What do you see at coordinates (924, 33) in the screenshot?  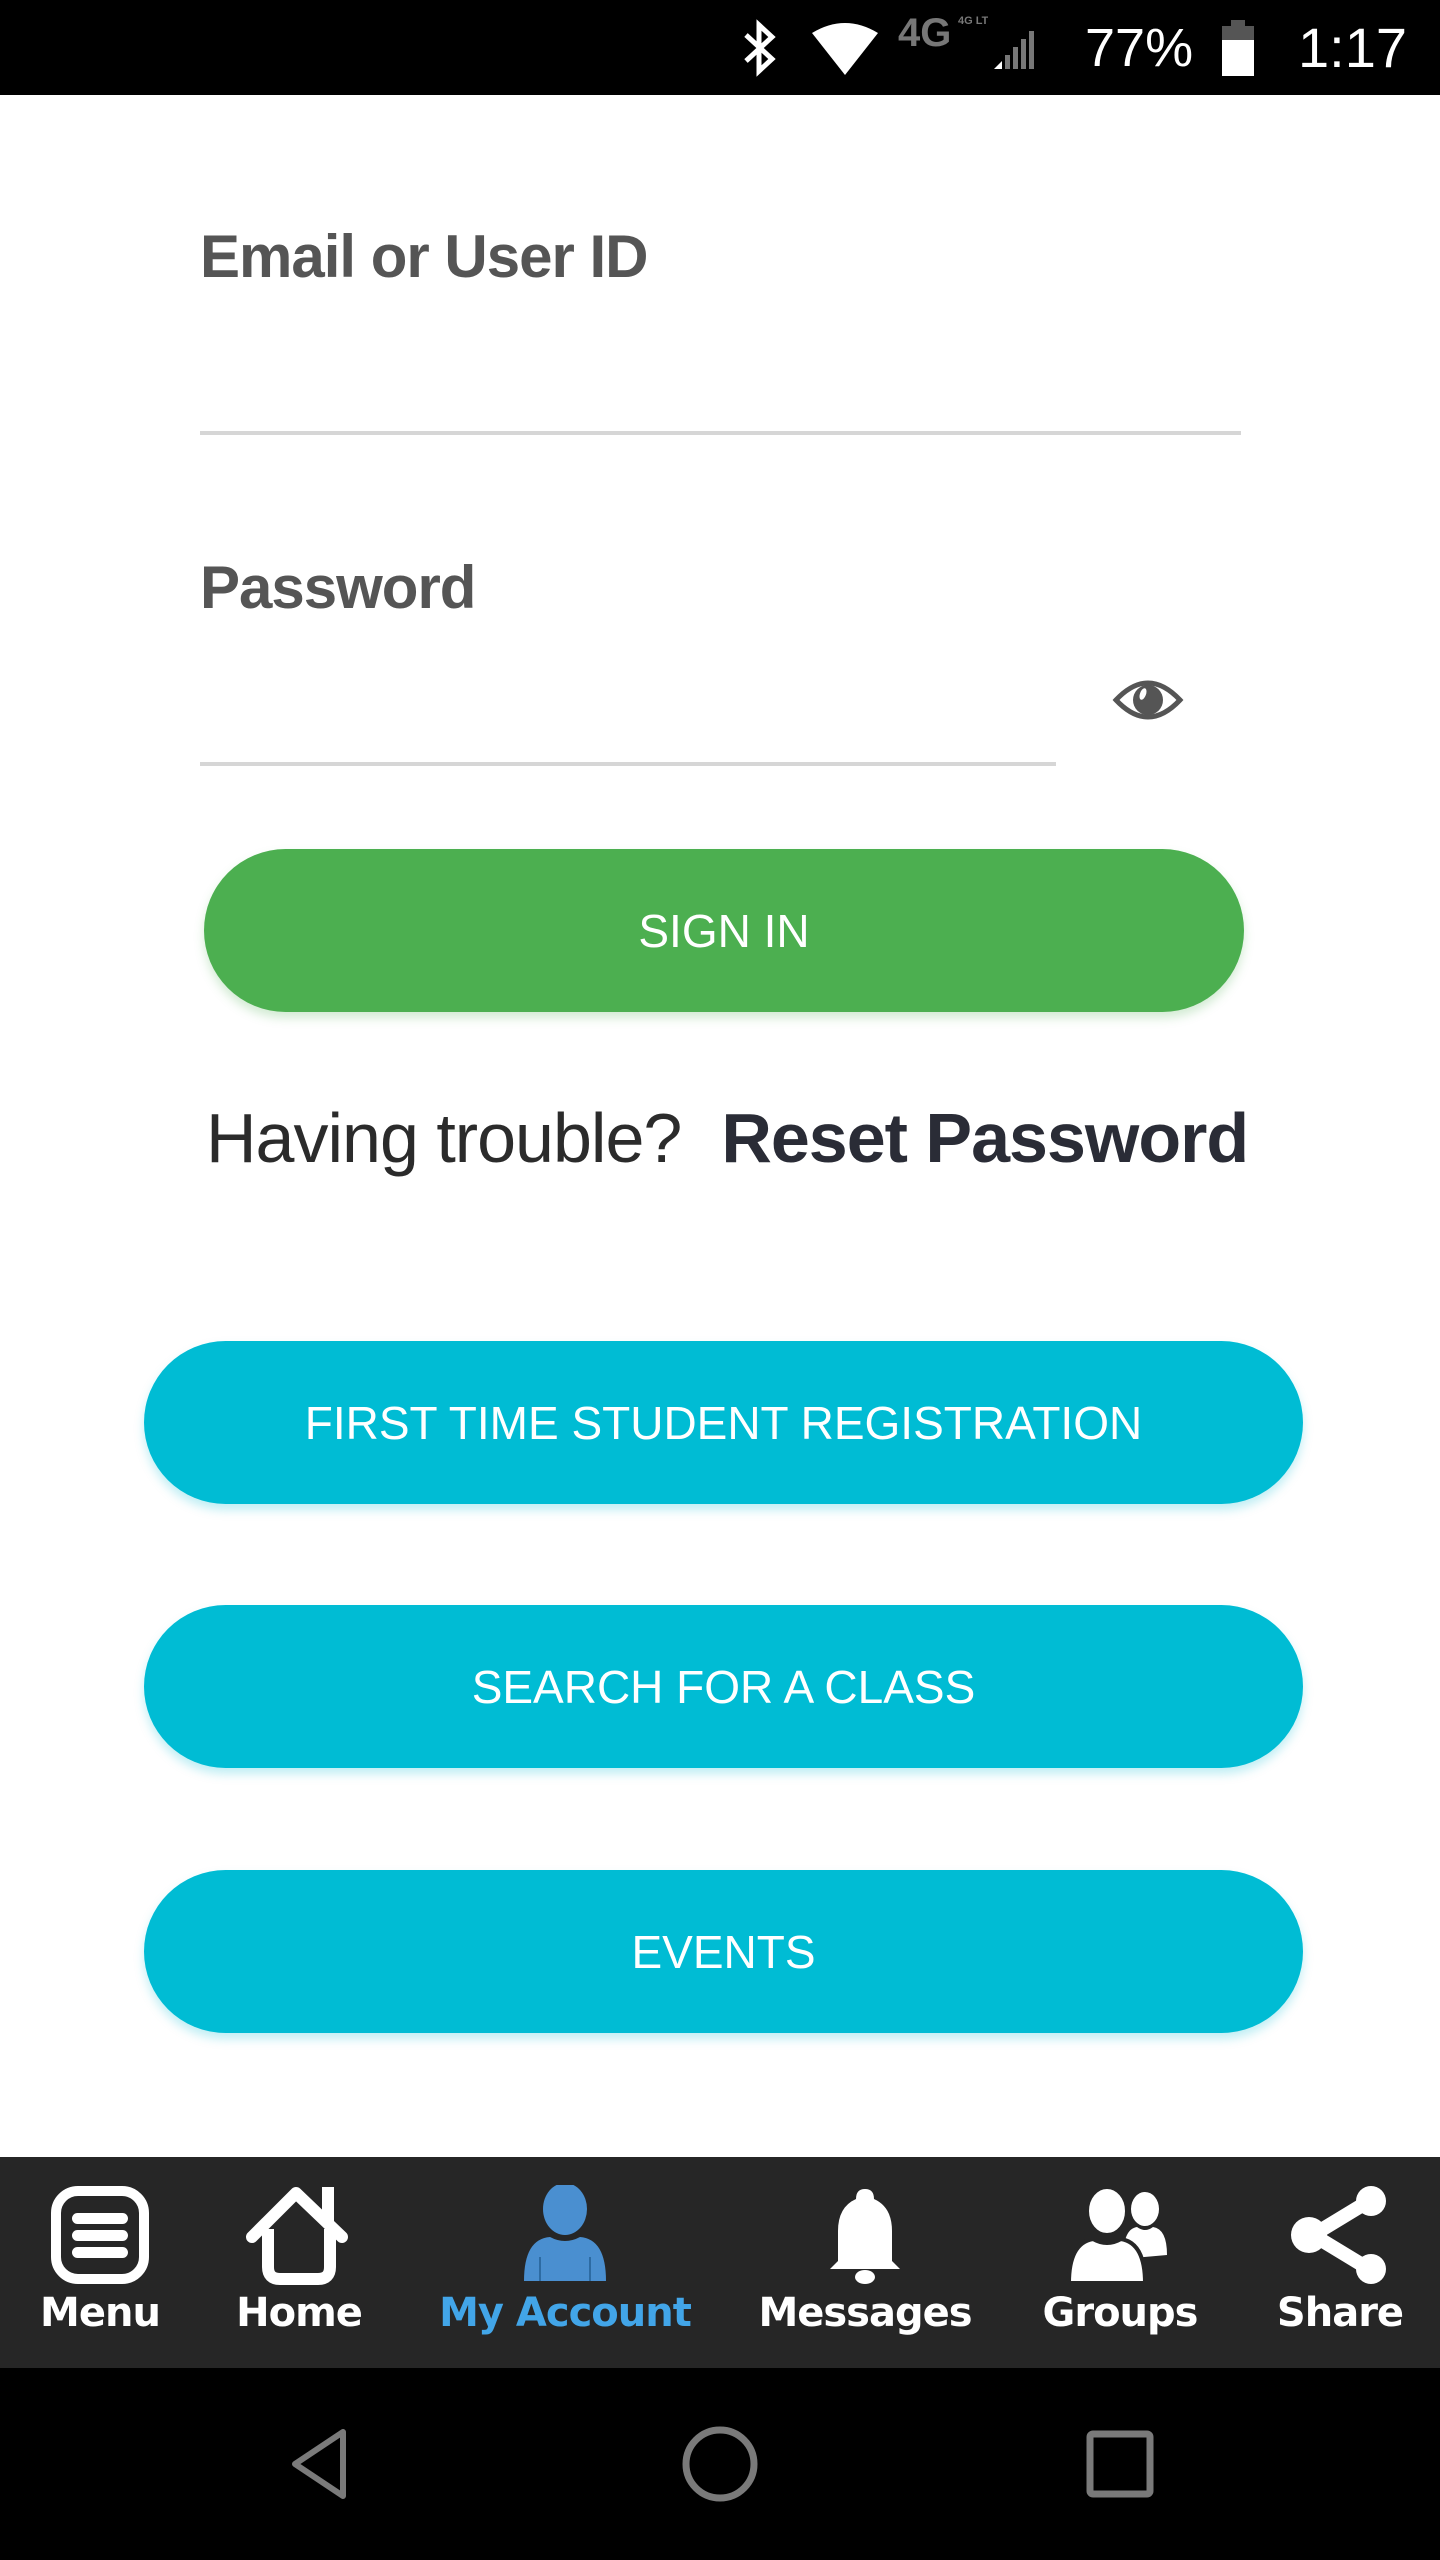 I see `svg-text: 4G` at bounding box center [924, 33].